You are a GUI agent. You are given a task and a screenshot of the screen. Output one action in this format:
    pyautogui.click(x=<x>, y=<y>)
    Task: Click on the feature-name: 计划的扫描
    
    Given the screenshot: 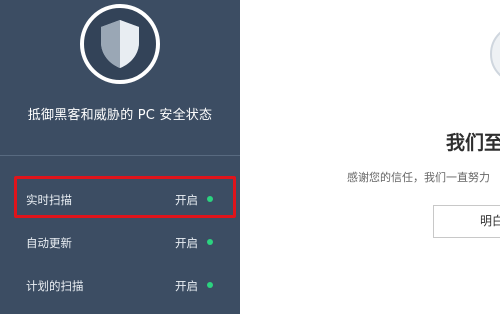 What is the action you would take?
    pyautogui.click(x=55, y=286)
    